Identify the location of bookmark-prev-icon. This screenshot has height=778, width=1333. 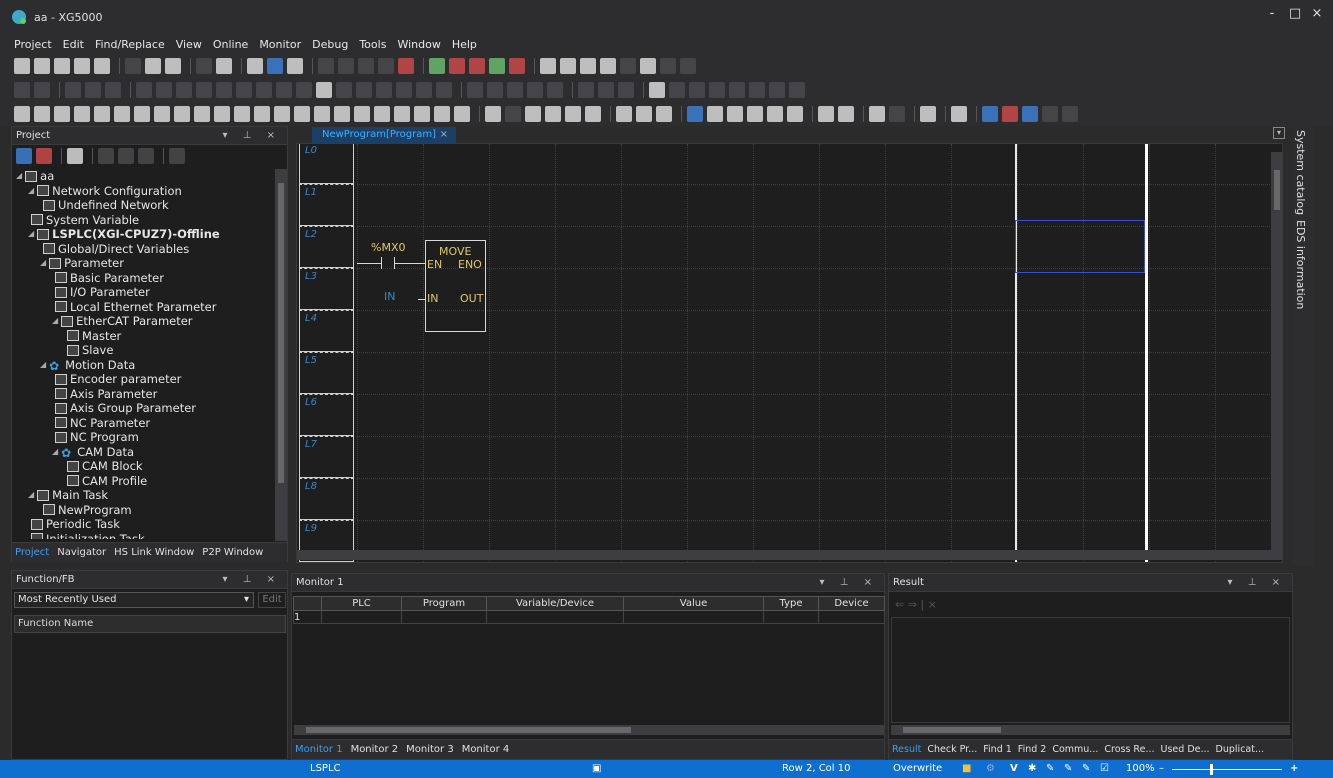
(1050, 114).